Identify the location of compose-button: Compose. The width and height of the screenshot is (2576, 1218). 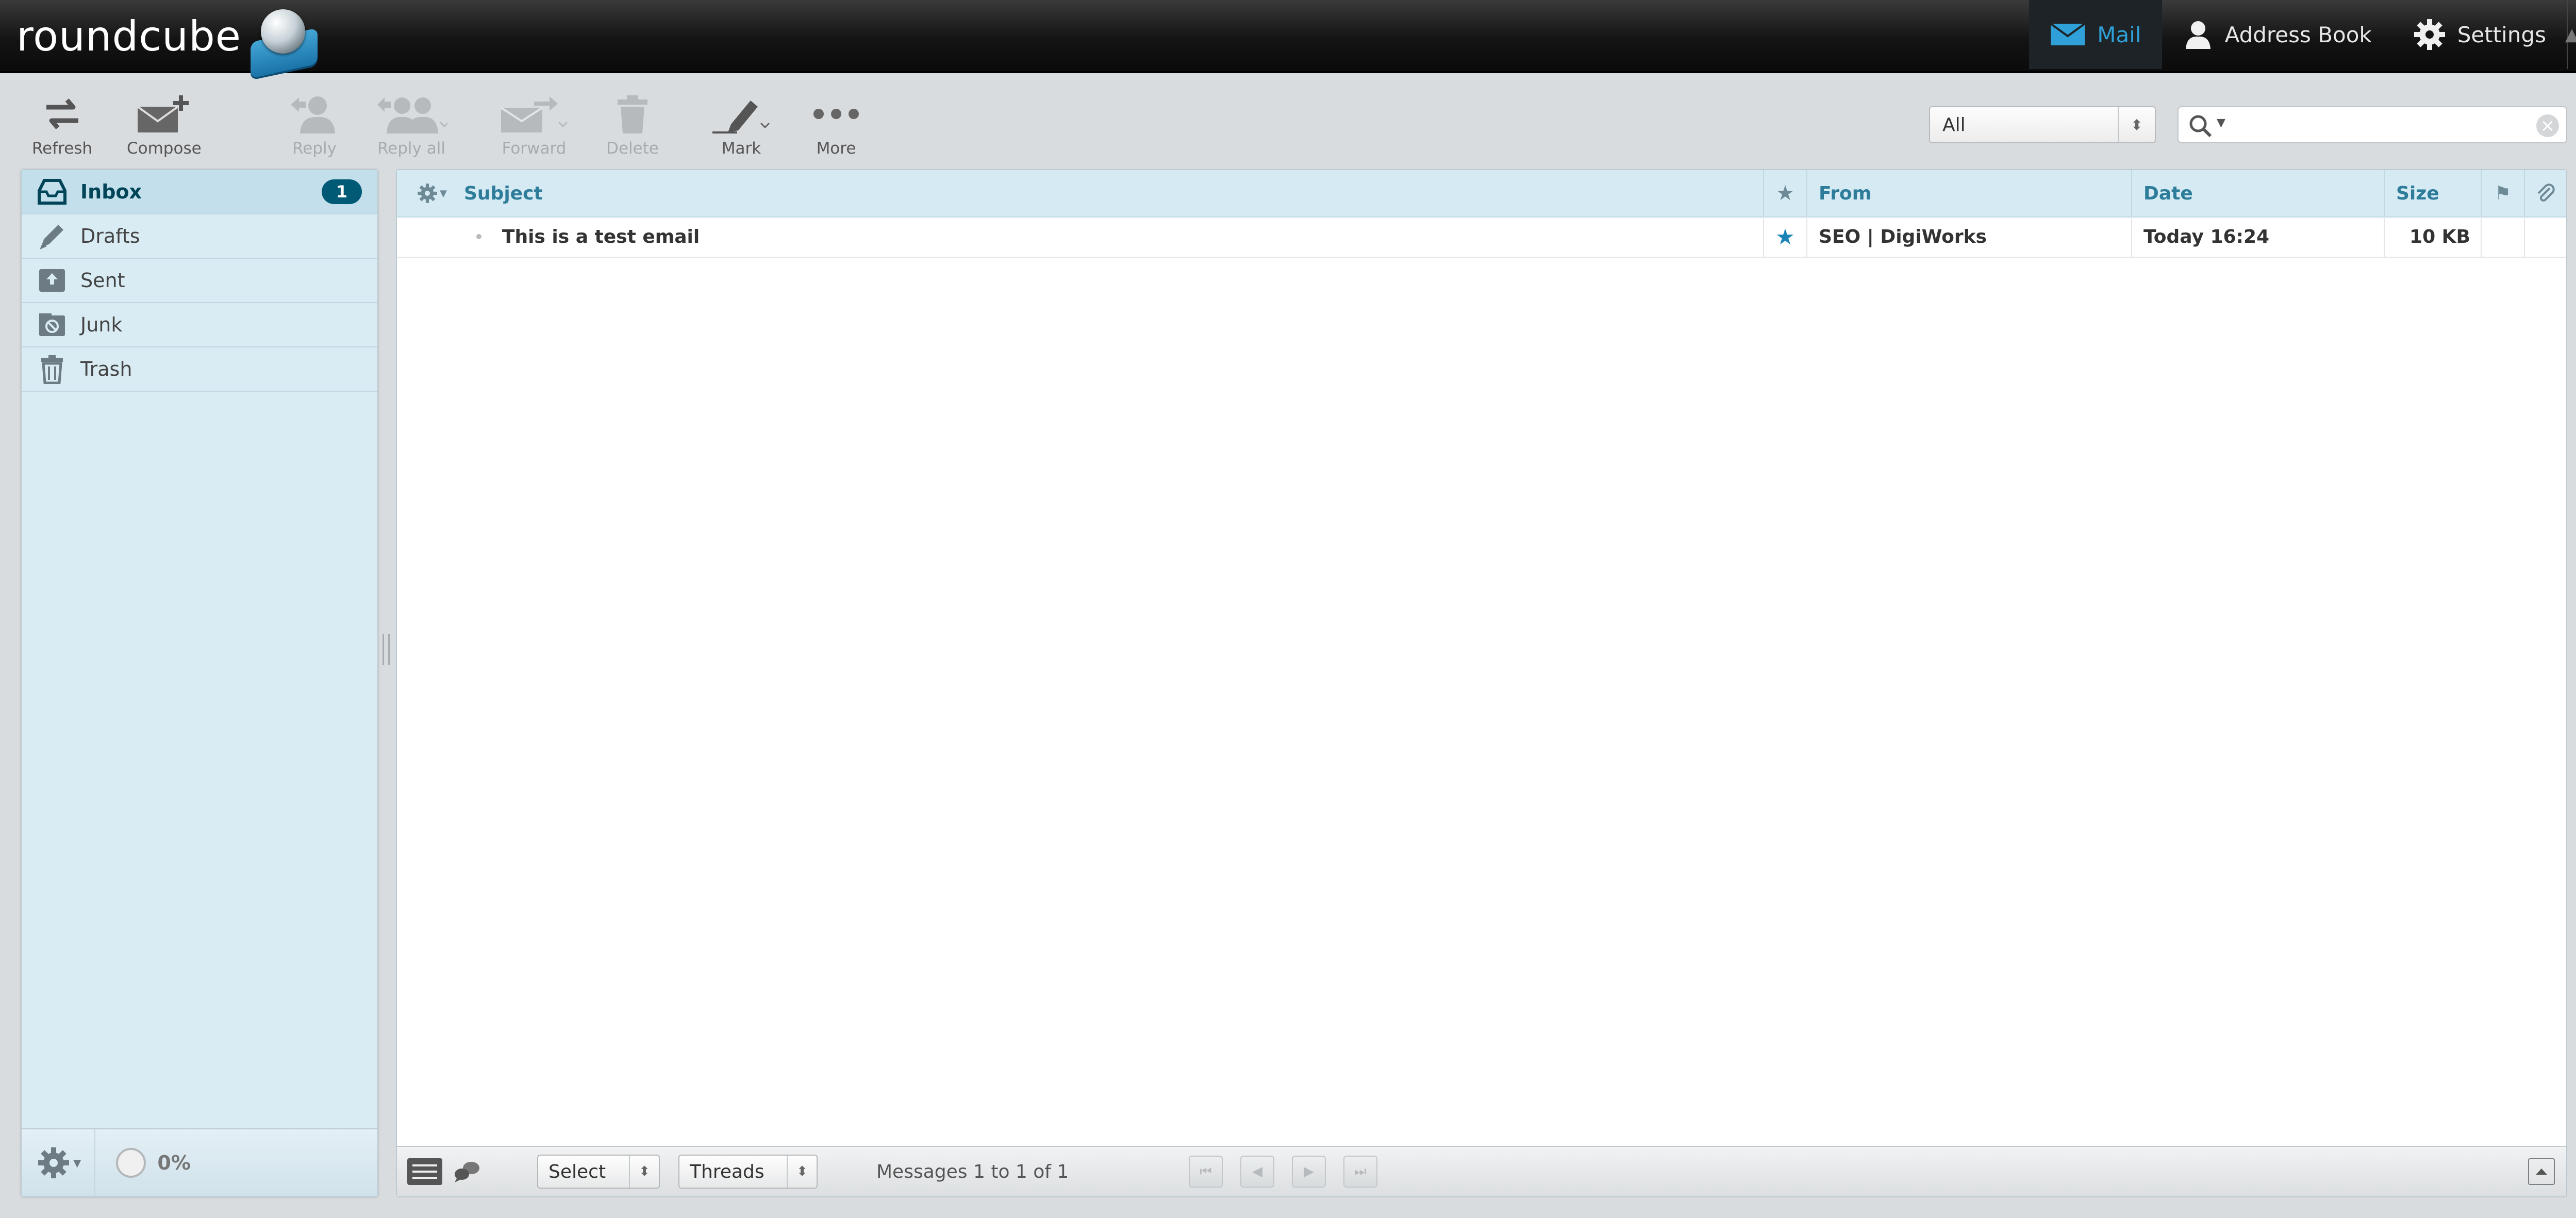
(165, 124).